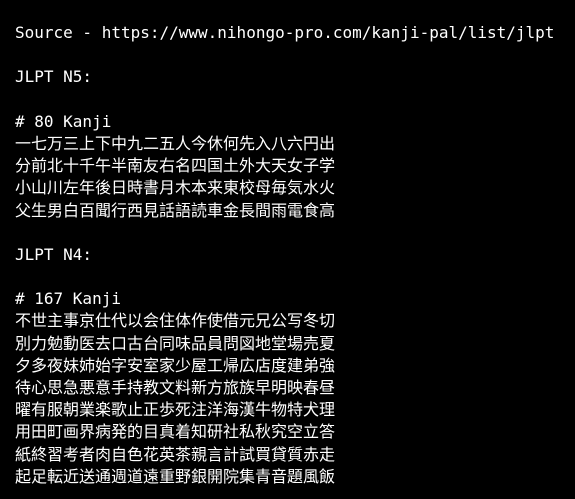 Image resolution: width=575 pixels, height=499 pixels. What do you see at coordinates (175, 210) in the screenshot?
I see `n5-kanji-row: 父生男白百聞行西見話語読車金長間雨電食高` at bounding box center [175, 210].